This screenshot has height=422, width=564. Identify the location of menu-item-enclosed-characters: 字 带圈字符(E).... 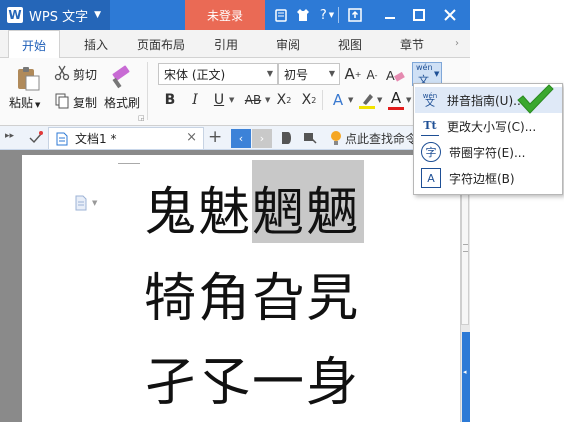
(488, 152).